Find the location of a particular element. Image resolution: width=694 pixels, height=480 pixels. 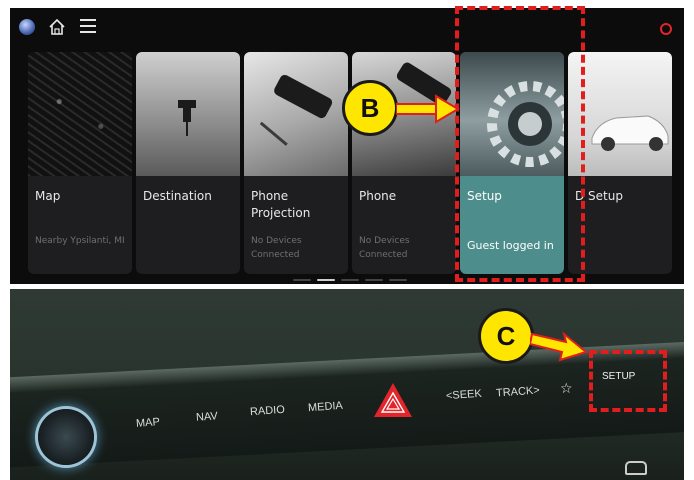

status-icon is located at coordinates (666, 29).